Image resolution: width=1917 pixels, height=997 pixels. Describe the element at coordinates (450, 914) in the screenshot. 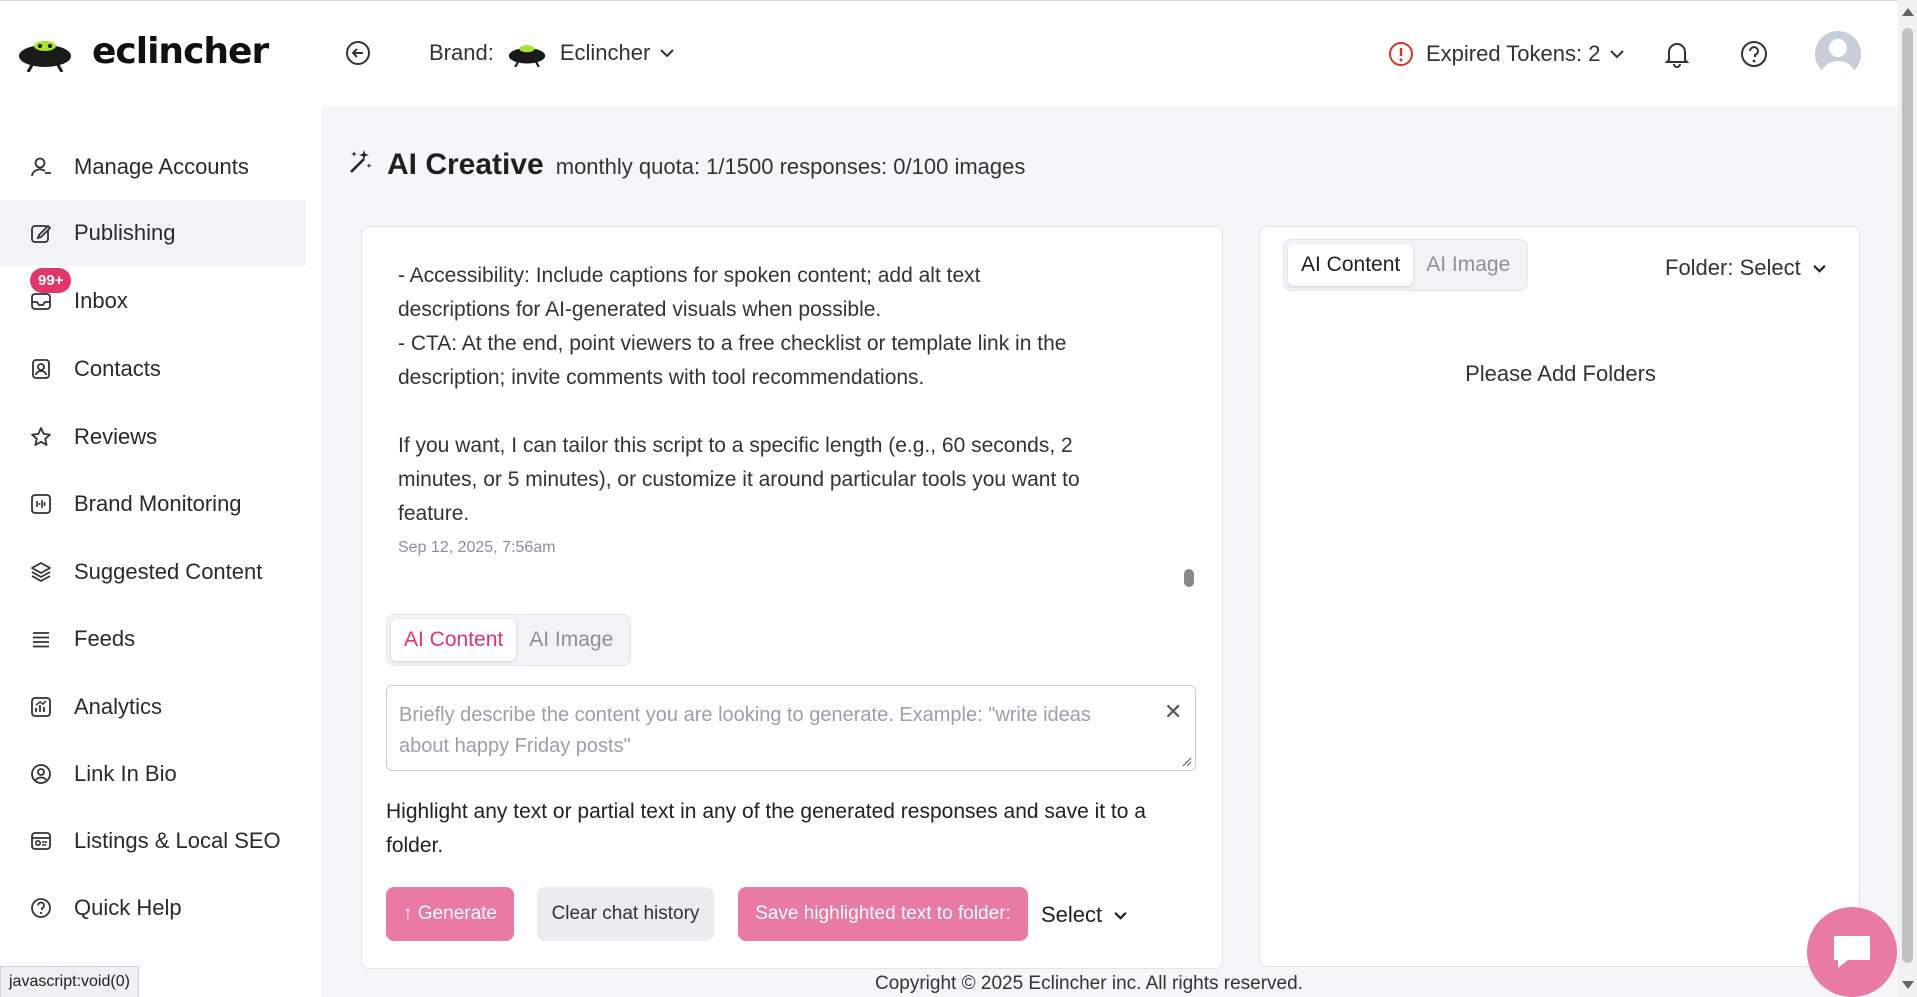

I see `generate-button: ↑ Generate` at that location.